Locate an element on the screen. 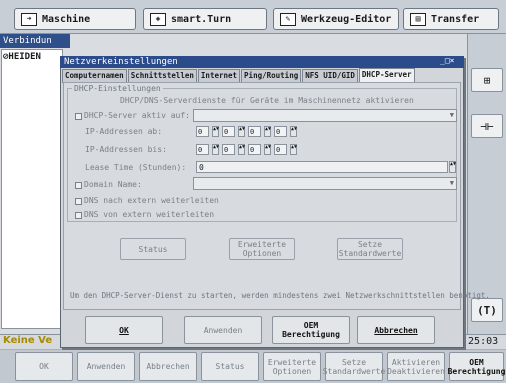 Image resolution: width=506 pixels, height=383 pixels. ip-to-label: IP-Addressen bis: is located at coordinates (126, 149).